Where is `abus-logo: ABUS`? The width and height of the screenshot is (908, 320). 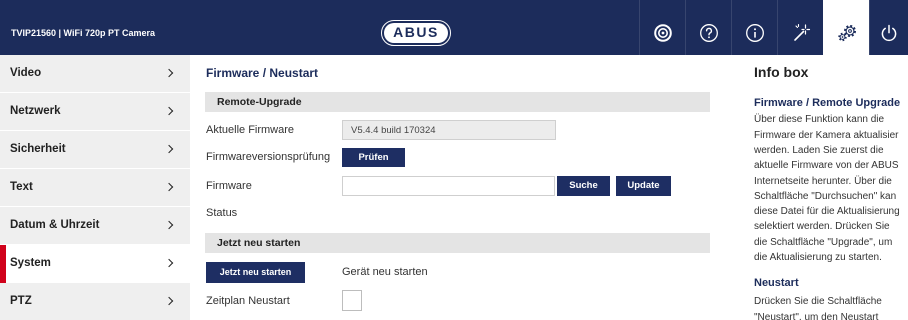 abus-logo: ABUS is located at coordinates (416, 33).